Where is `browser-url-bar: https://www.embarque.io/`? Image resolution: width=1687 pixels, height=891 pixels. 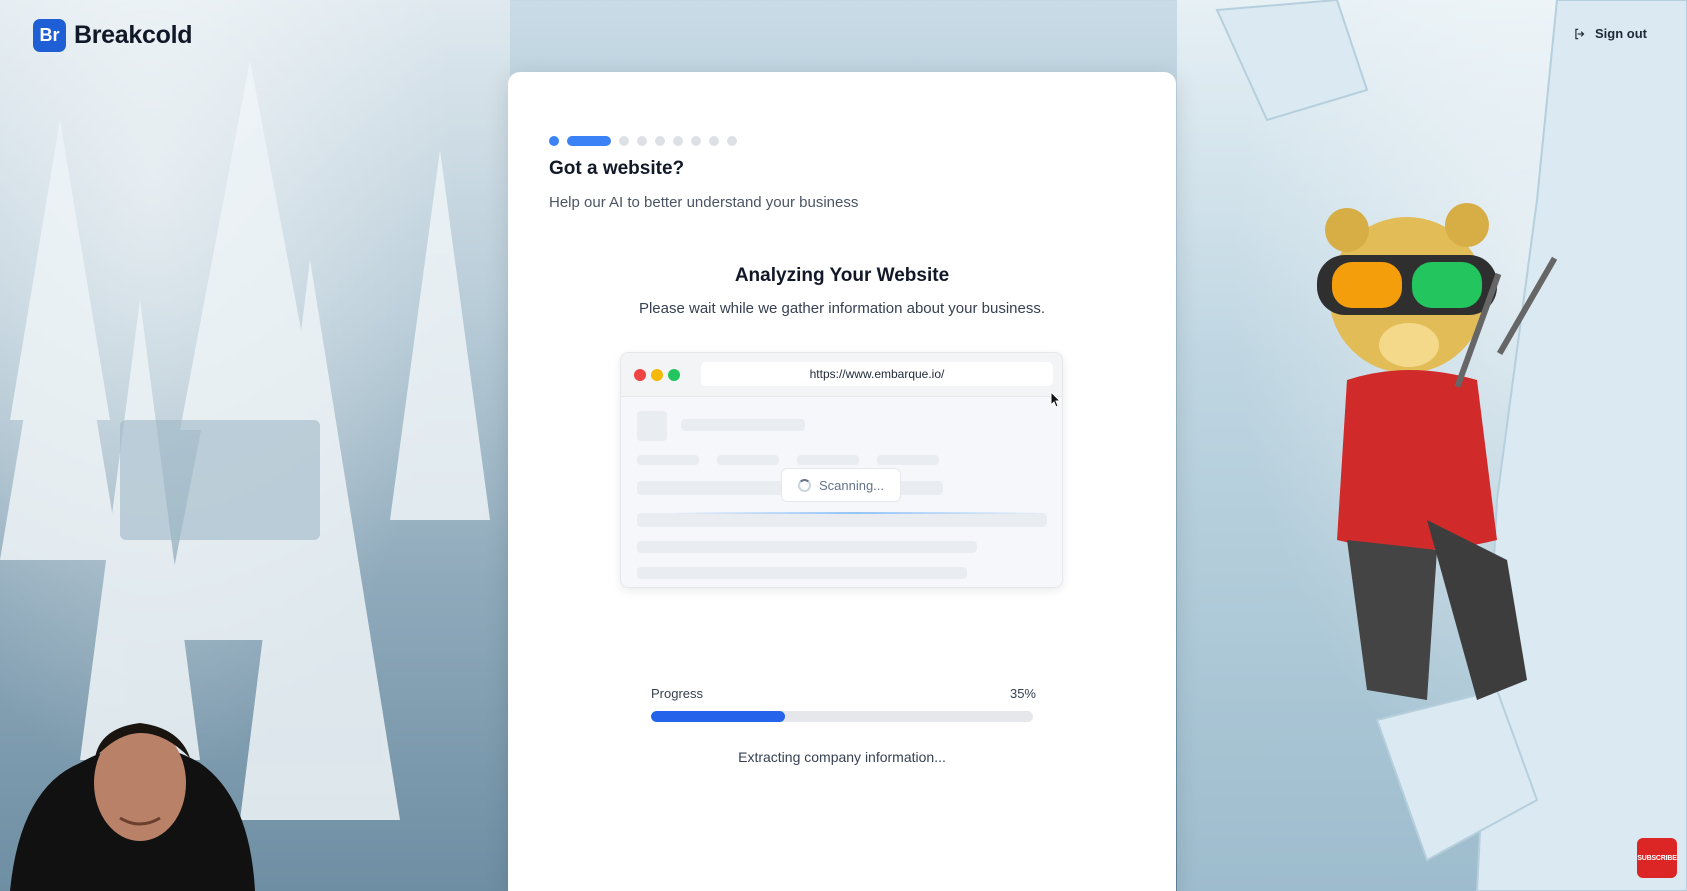
browser-url-bar: https://www.embarque.io/ is located at coordinates (877, 374).